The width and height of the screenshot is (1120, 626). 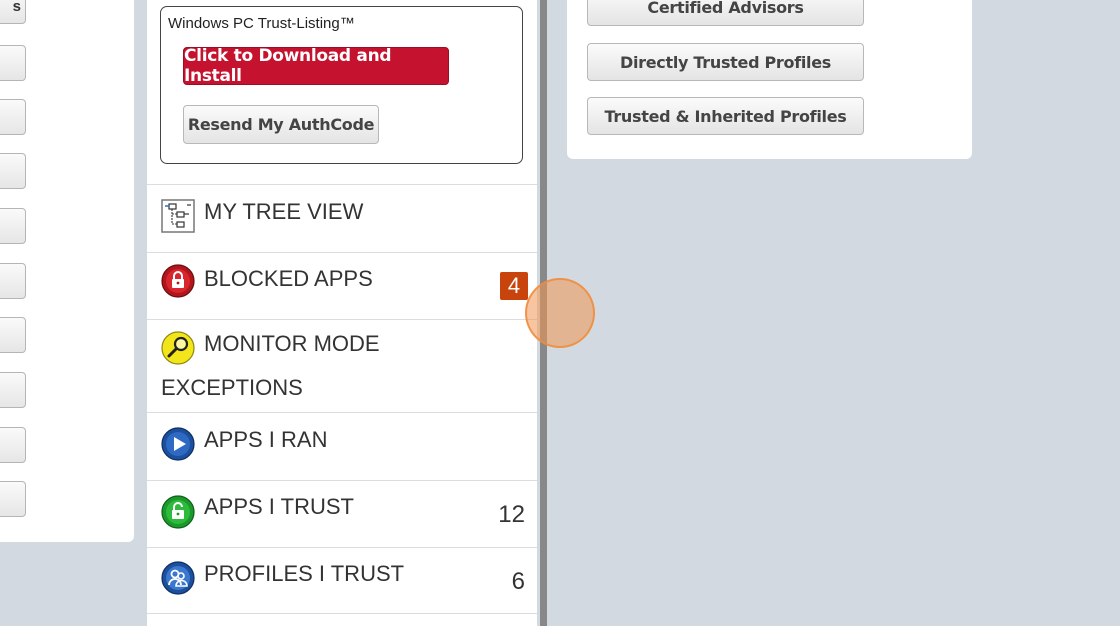 What do you see at coordinates (725, 62) in the screenshot?
I see `directly-trusted-profiles-button: Directly Trusted Profiles` at bounding box center [725, 62].